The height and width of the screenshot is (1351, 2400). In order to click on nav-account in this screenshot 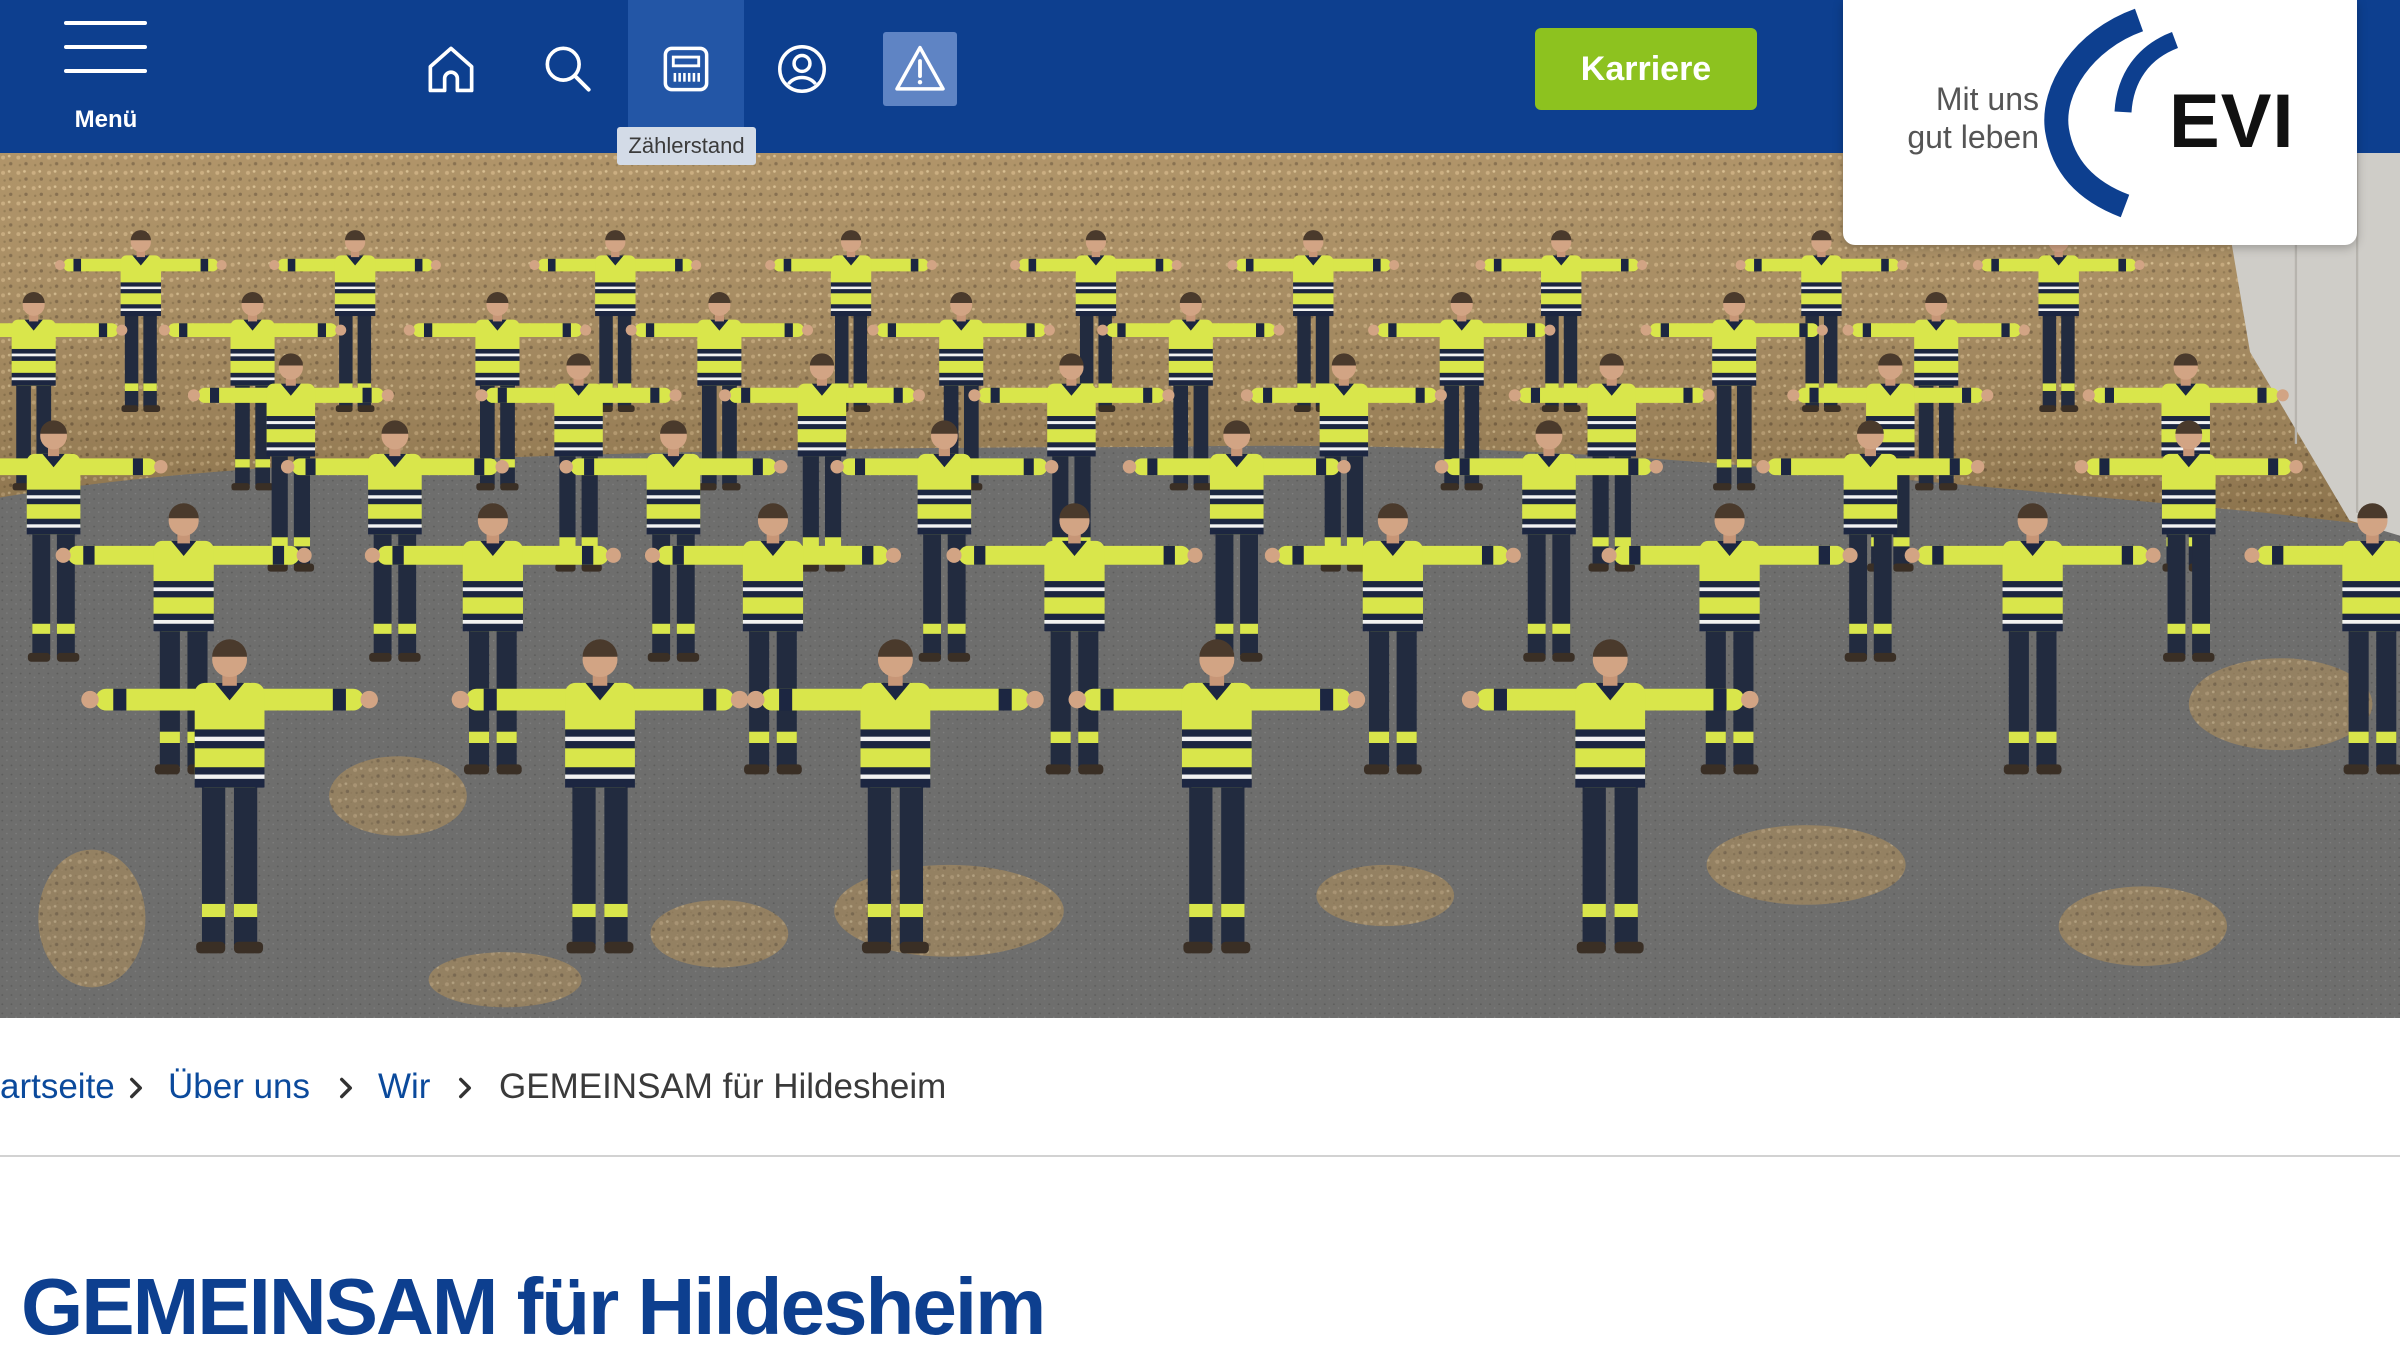, I will do `click(802, 69)`.